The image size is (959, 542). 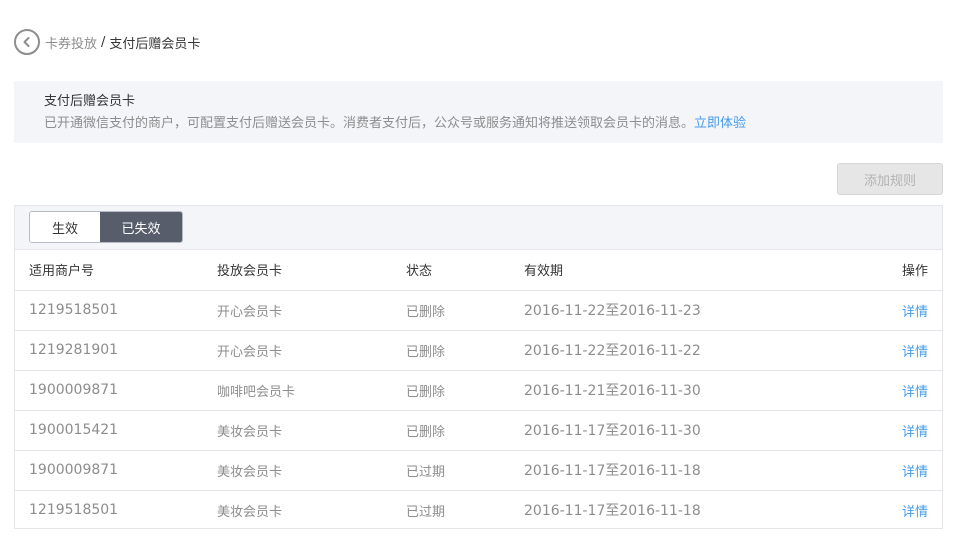 I want to click on breadcrumb-parent-link: 卡券投放, so click(x=71, y=42).